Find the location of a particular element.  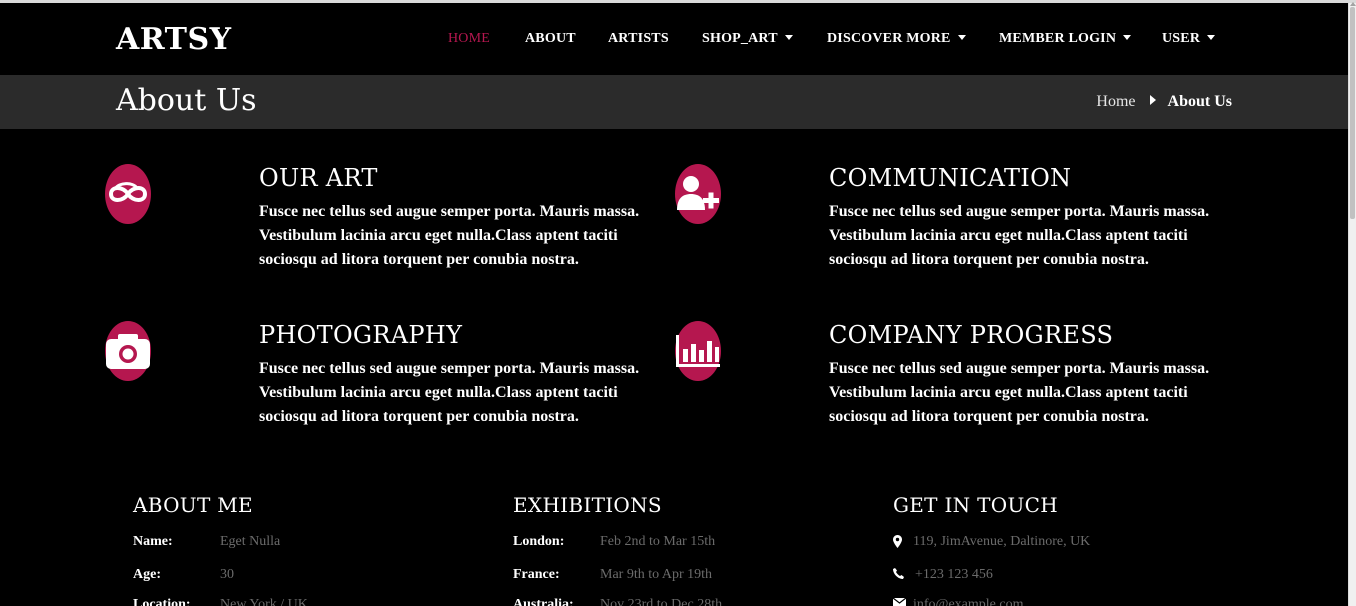

breadcrumb-current: About Us is located at coordinates (1199, 101).